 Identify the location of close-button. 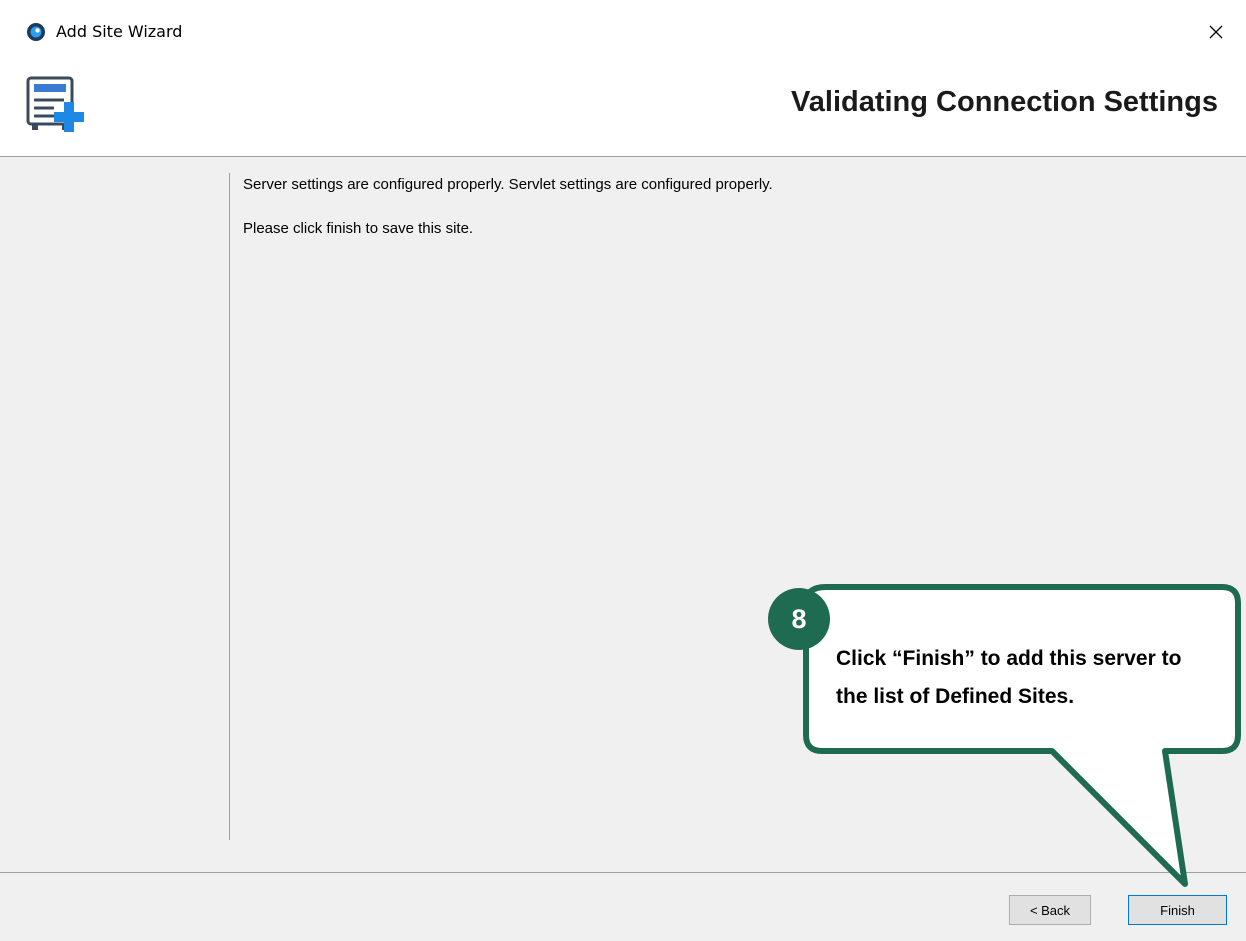
(1216, 32).